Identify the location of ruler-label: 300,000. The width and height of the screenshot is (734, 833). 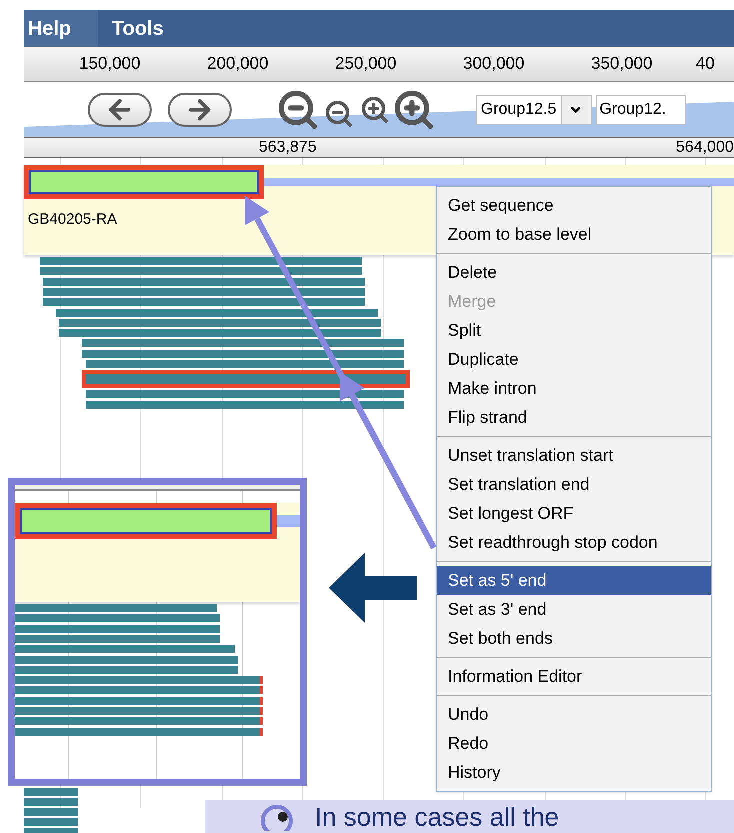
(494, 64).